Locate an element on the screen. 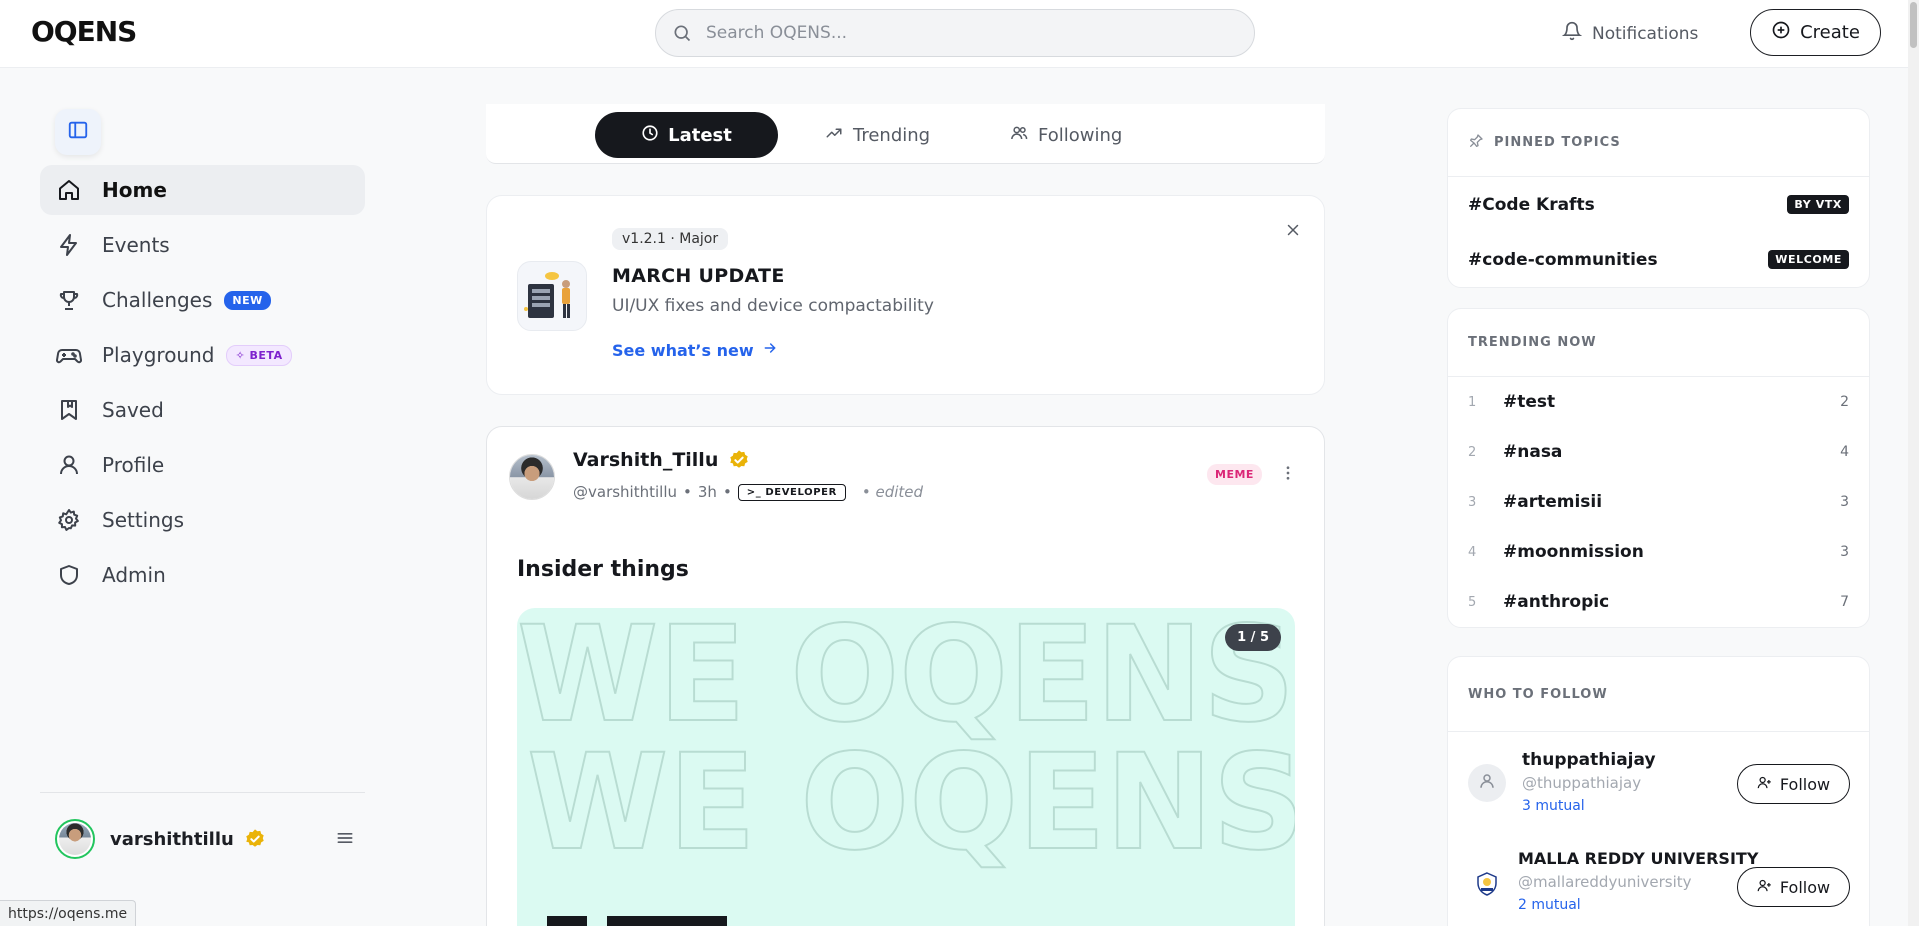 This screenshot has width=1919, height=926. create-button: Create is located at coordinates (1815, 32).